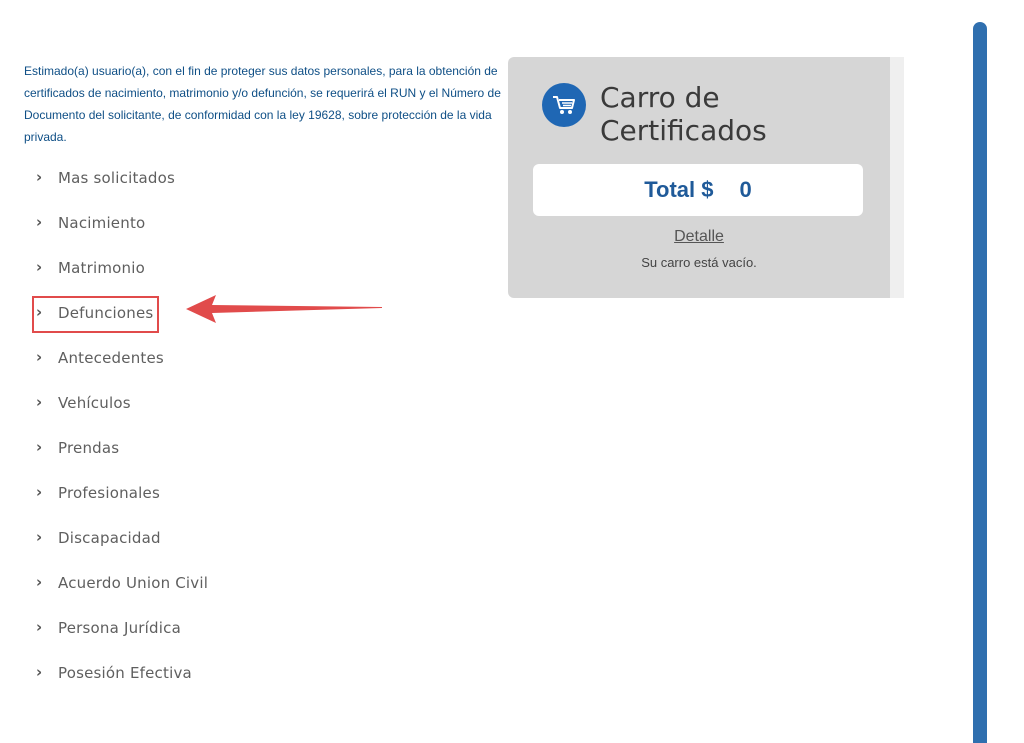 Image resolution: width=1024 pixels, height=743 pixels. I want to click on menu-item-discapacidad: › Discapacidad, so click(122, 548).